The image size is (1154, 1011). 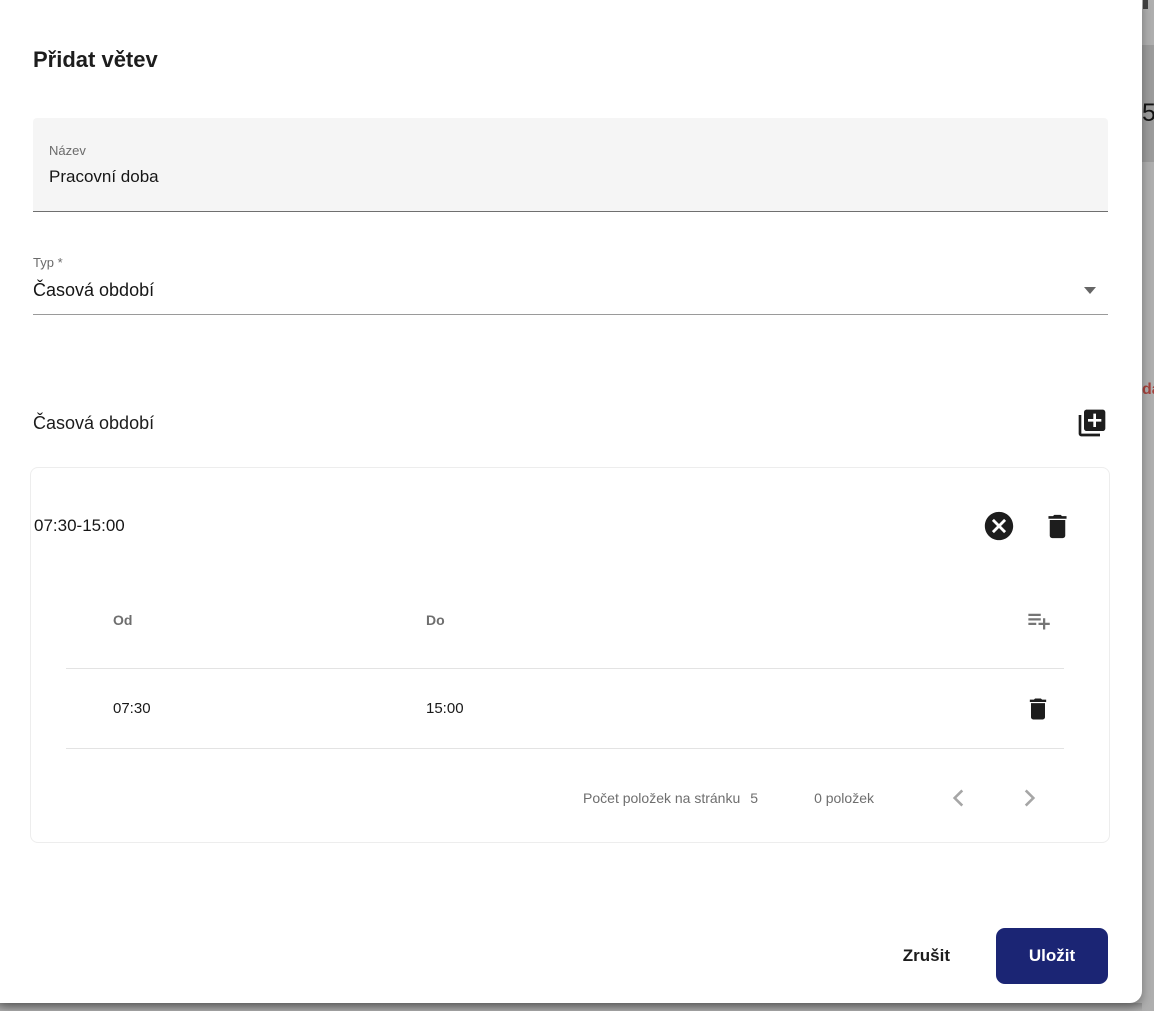 I want to click on dialog-title: Přidat větev, so click(x=95, y=59).